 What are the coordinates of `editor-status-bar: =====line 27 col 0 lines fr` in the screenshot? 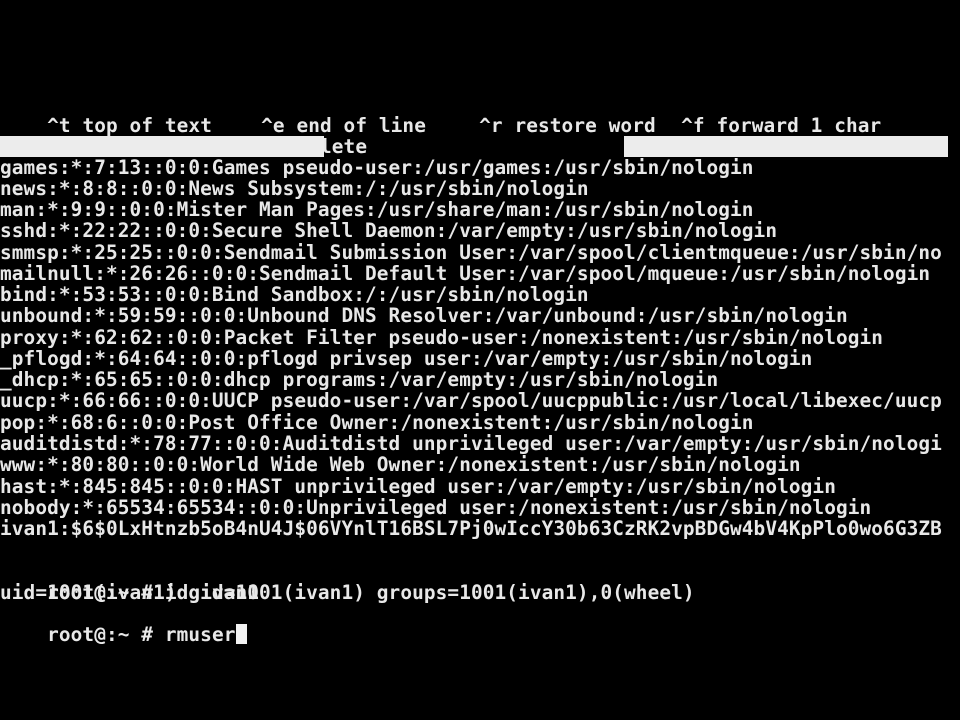 It's located at (162, 146).